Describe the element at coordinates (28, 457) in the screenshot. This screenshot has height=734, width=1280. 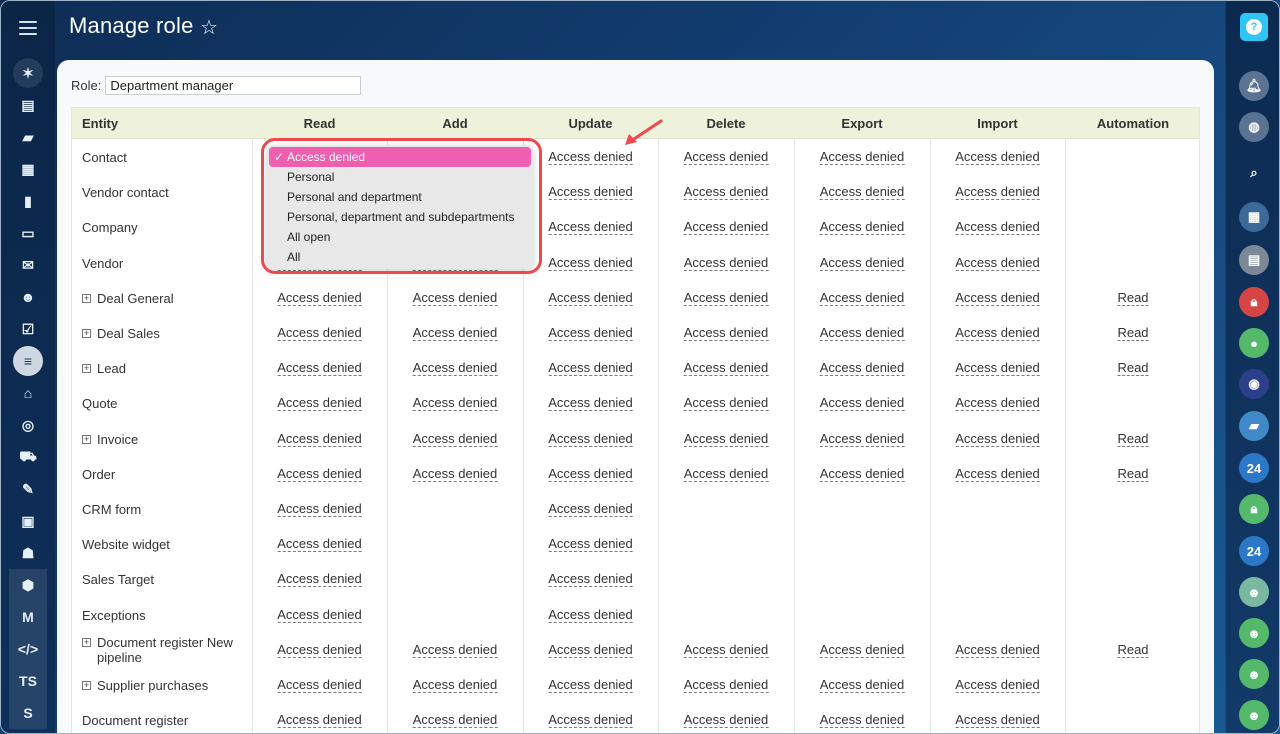
I see `cart-icon: ⛟` at that location.